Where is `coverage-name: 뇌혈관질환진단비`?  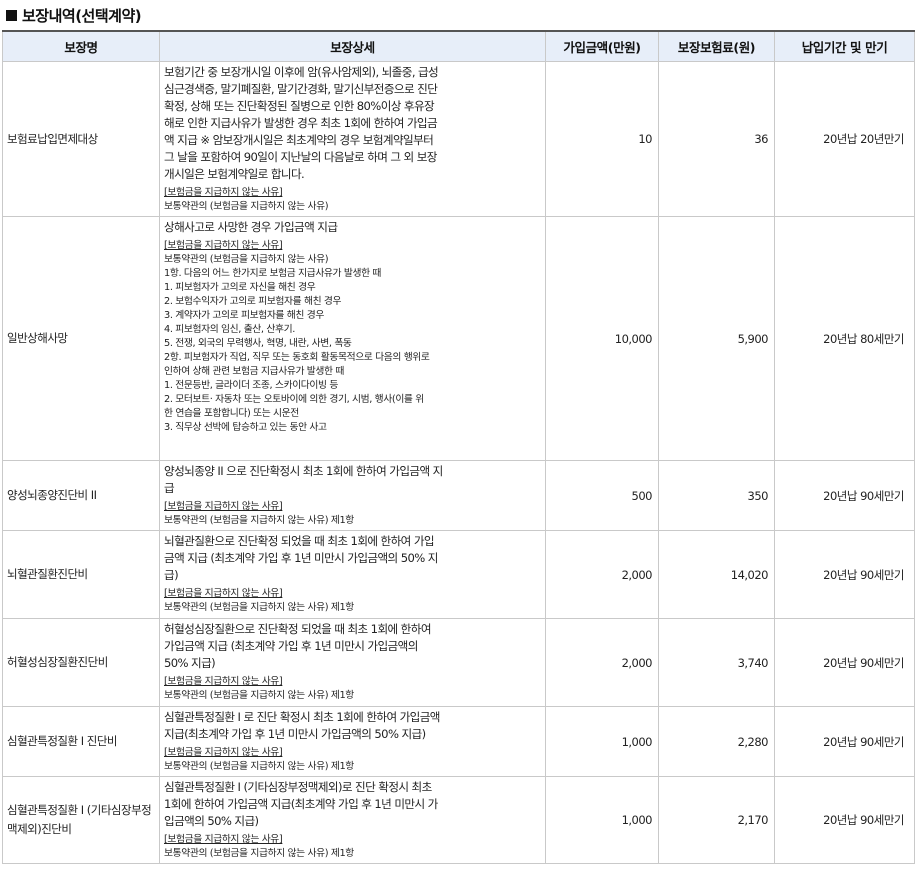 coverage-name: 뇌혈관질환진단비 is located at coordinates (81, 574).